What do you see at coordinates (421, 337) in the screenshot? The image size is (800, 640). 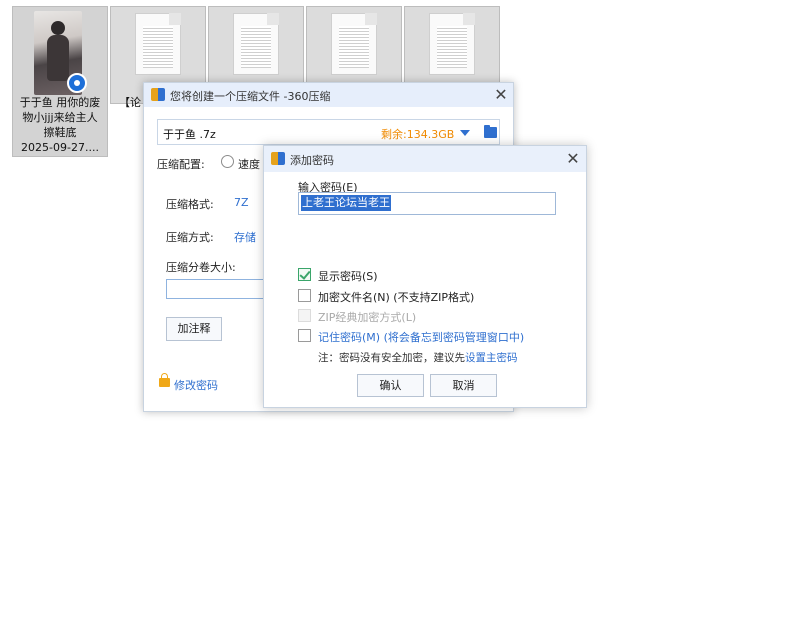 I see `remember-password-label: 记住密码(M) (将会备忘到密码管理窗口中)` at bounding box center [421, 337].